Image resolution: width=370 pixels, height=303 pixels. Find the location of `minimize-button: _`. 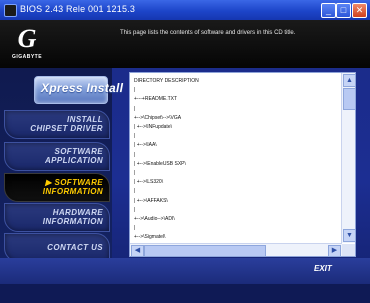

minimize-button: _ is located at coordinates (328, 10).